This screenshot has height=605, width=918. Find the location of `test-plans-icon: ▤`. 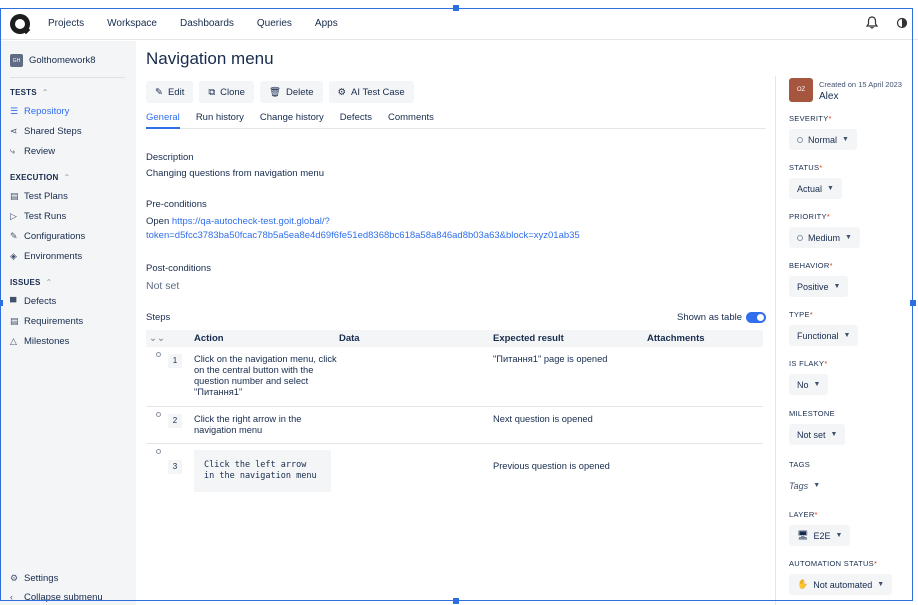

test-plans-icon: ▤ is located at coordinates (14, 196).